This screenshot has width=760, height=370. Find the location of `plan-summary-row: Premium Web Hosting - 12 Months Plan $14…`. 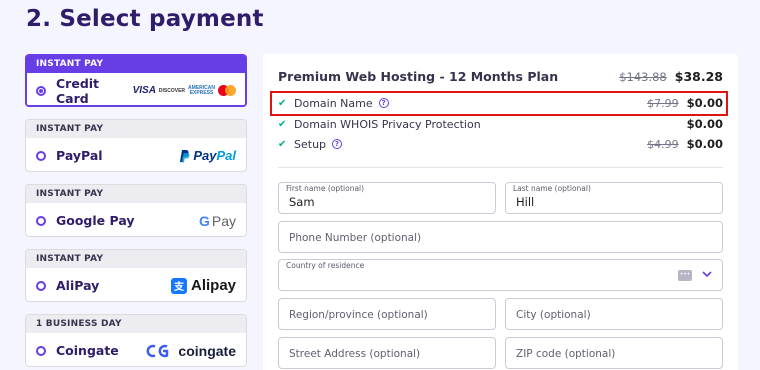

plan-summary-row: Premium Web Hosting - 12 Months Plan $14… is located at coordinates (500, 76).